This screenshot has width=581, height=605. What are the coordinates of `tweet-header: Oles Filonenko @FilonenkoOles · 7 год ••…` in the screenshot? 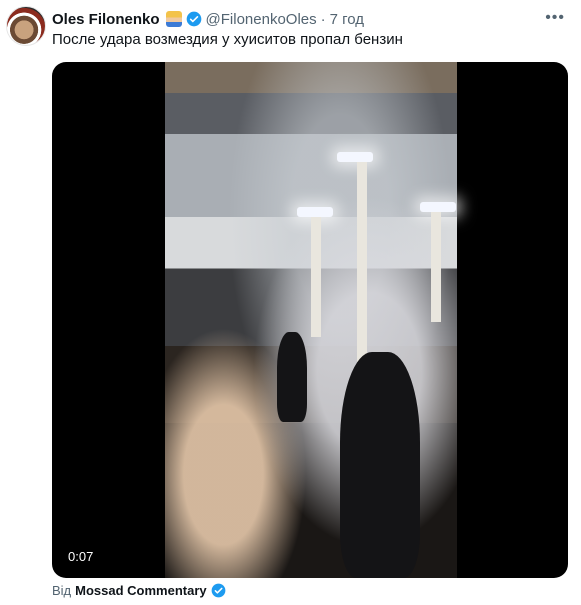 It's located at (311, 19).